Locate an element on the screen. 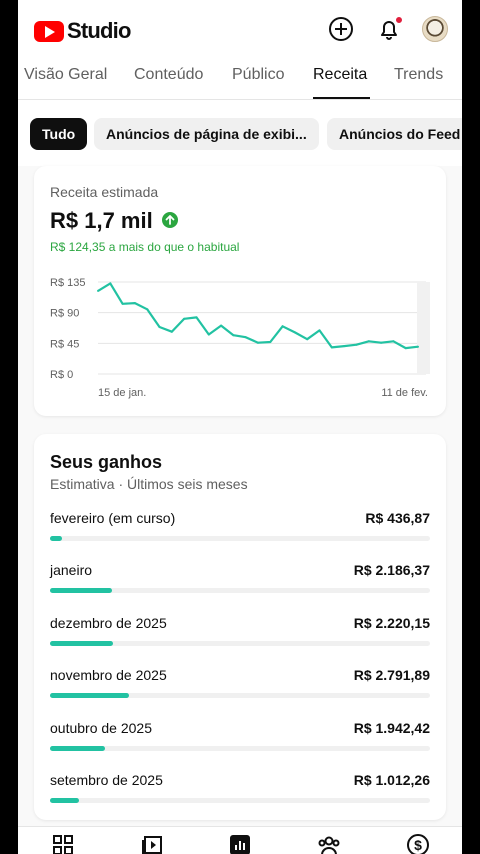 Image resolution: width=480 pixels, height=854 pixels. earnings-row: dezembro de 2025 R$ 2.220,15 is located at coordinates (240, 638).